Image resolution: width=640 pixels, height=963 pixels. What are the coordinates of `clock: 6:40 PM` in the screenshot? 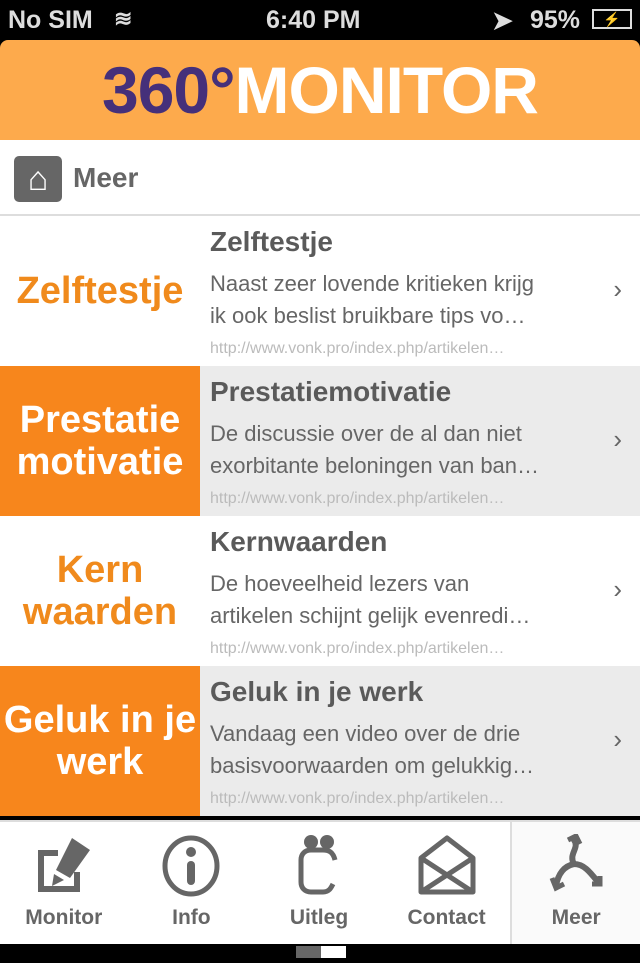 It's located at (313, 20).